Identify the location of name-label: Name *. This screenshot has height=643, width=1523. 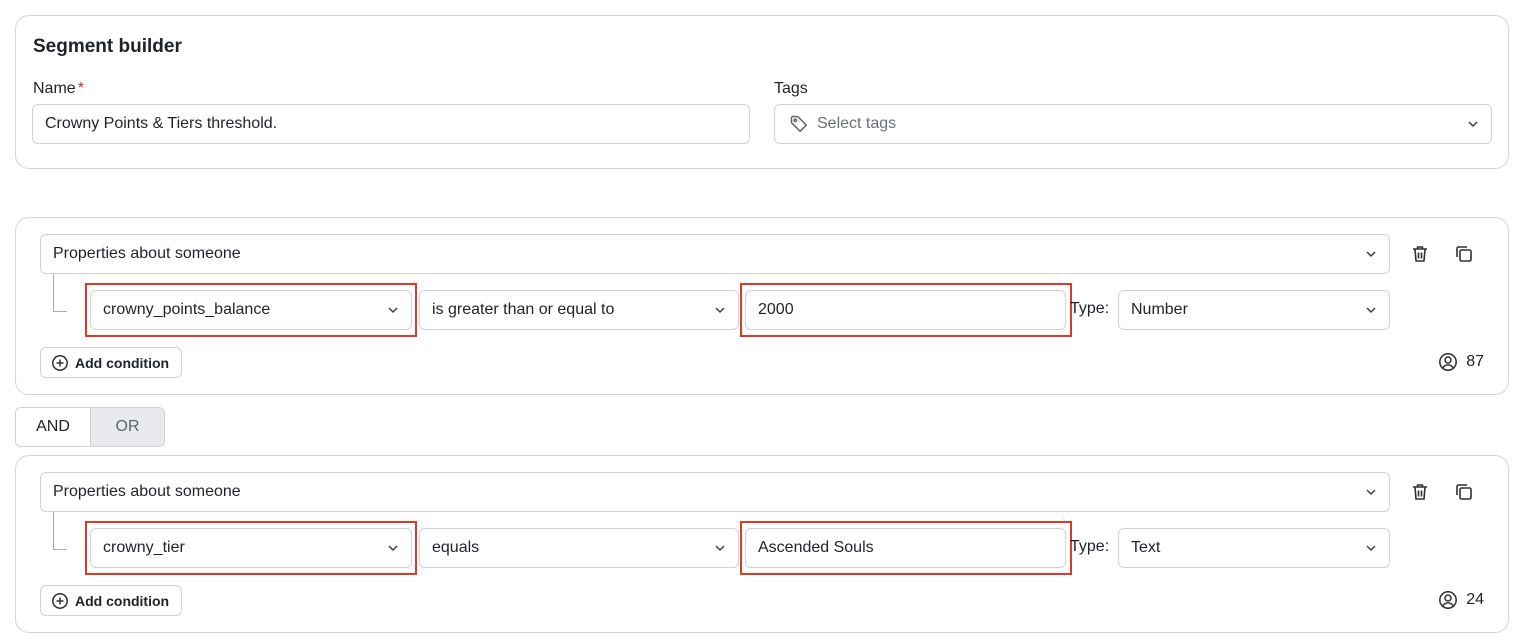
(58, 89).